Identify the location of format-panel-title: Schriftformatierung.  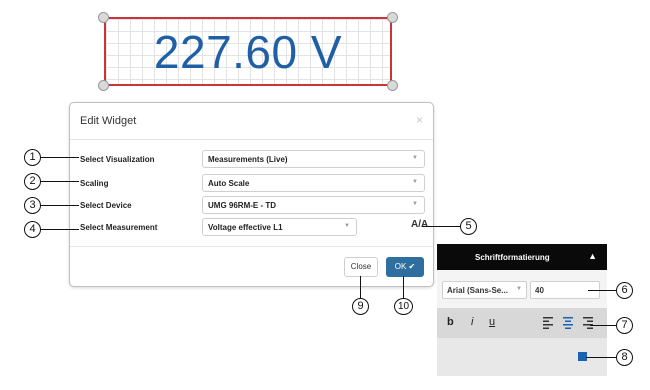
(512, 257).